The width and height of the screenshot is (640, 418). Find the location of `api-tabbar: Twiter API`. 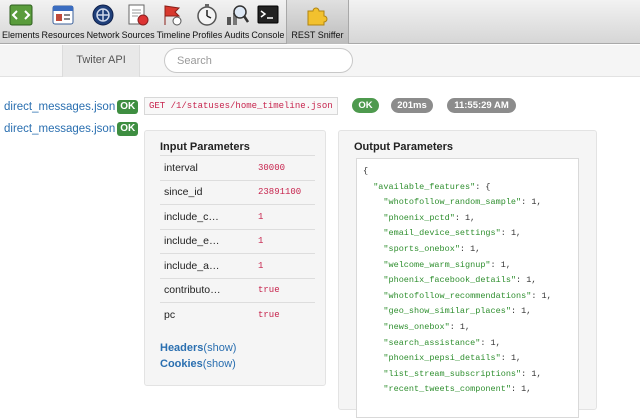

api-tabbar: Twiter API is located at coordinates (320, 61).